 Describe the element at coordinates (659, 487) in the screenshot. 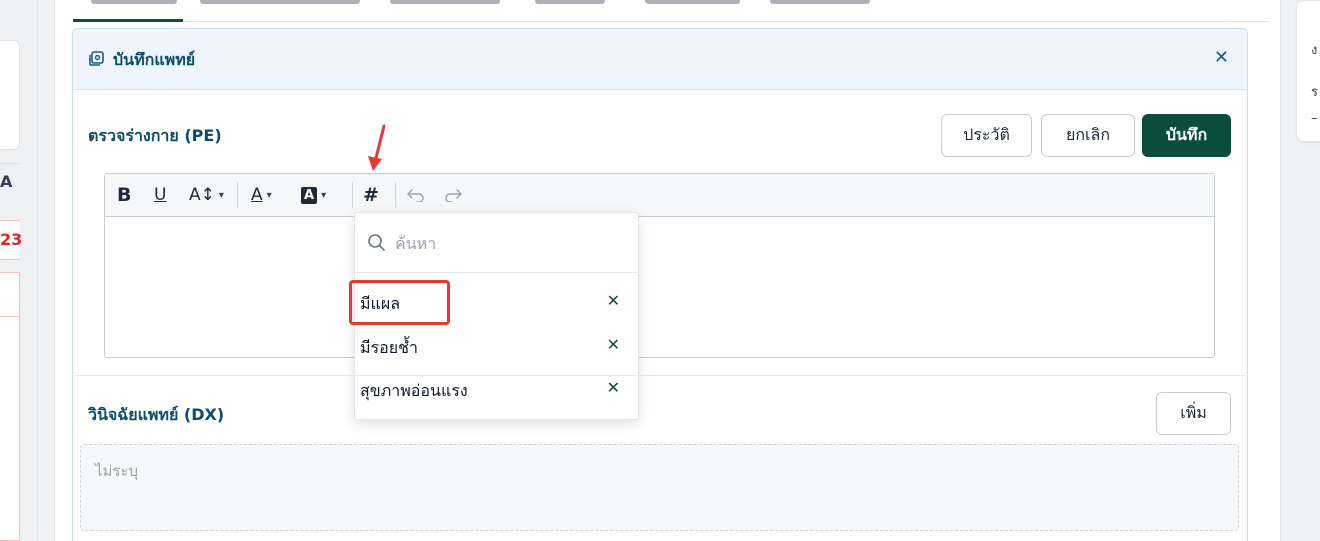

I see `diagnosis-list: ไม่ระบุ` at that location.